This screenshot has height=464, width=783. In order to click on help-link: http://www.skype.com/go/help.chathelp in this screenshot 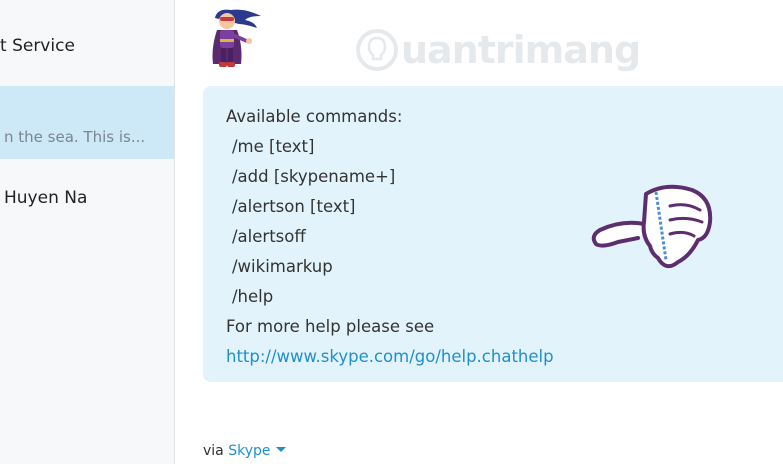, I will do `click(390, 356)`.